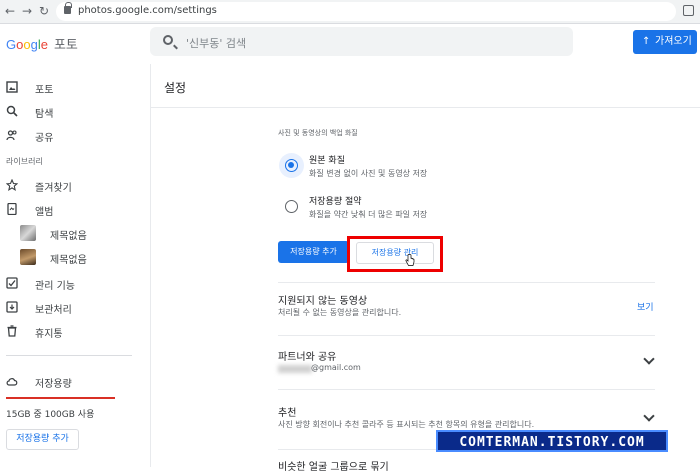  What do you see at coordinates (688, 10) in the screenshot?
I see `extension-icon` at bounding box center [688, 10].